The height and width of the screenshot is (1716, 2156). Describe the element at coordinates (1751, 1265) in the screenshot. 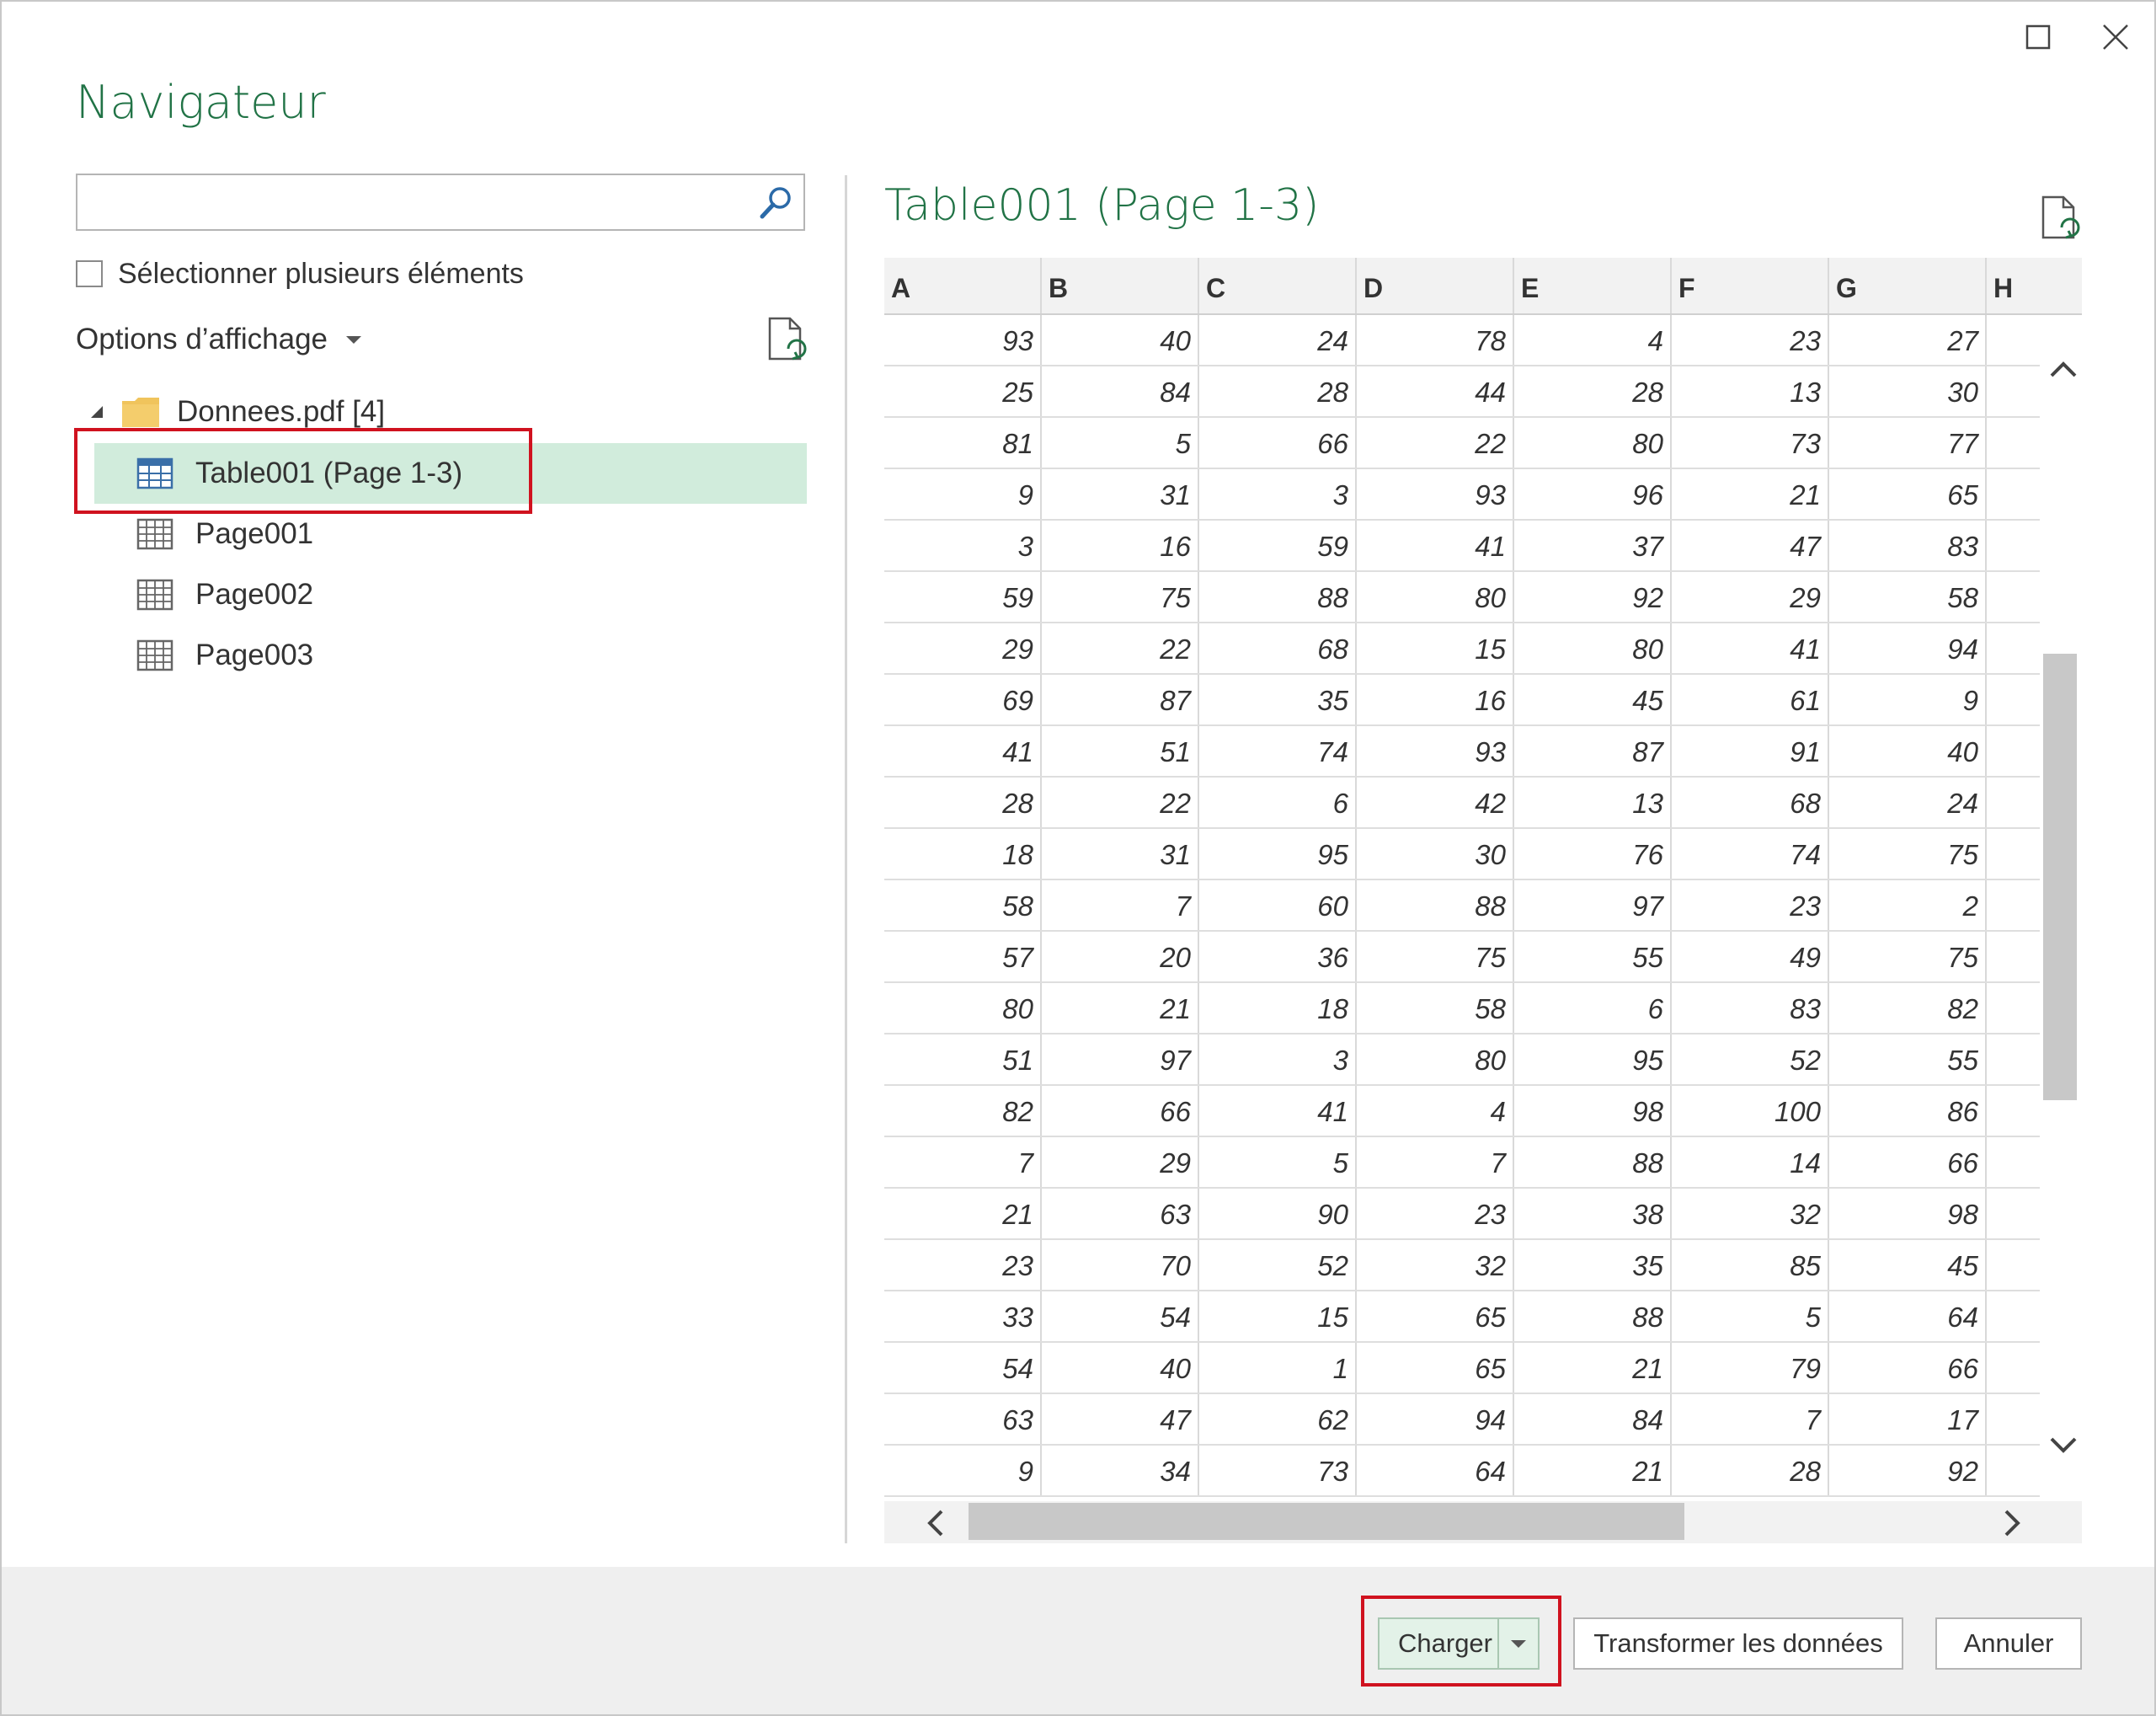

I see `table-cell: 85` at that location.